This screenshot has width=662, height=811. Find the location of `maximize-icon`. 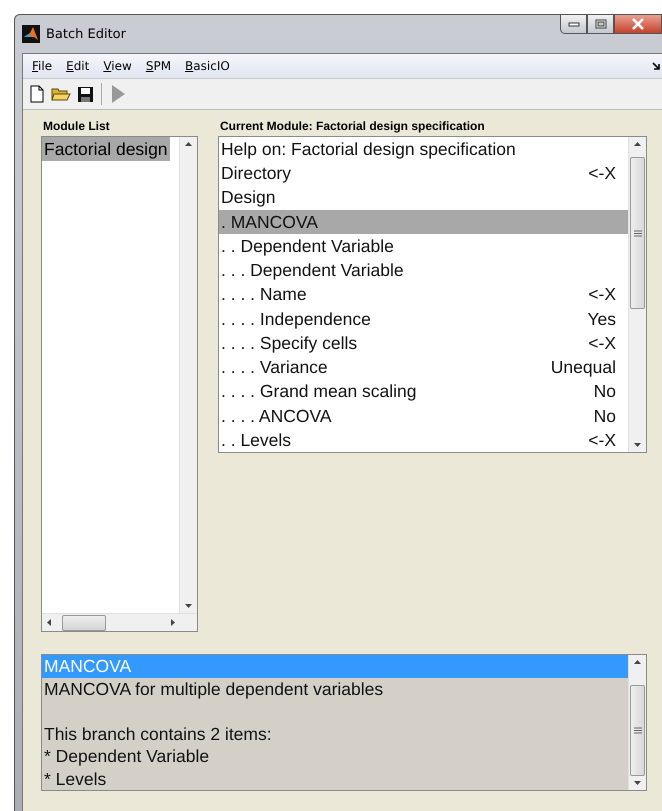

maximize-icon is located at coordinates (600, 24).